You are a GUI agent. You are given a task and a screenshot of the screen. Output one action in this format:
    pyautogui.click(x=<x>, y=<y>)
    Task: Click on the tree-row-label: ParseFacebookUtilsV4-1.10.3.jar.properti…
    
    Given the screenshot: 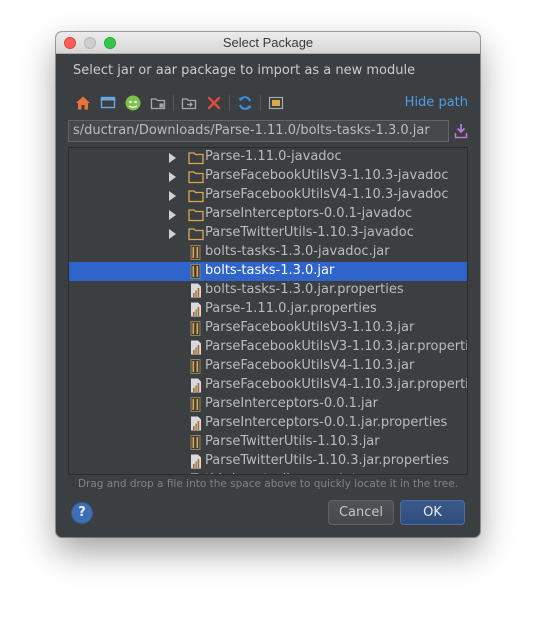 What is the action you would take?
    pyautogui.click(x=336, y=384)
    